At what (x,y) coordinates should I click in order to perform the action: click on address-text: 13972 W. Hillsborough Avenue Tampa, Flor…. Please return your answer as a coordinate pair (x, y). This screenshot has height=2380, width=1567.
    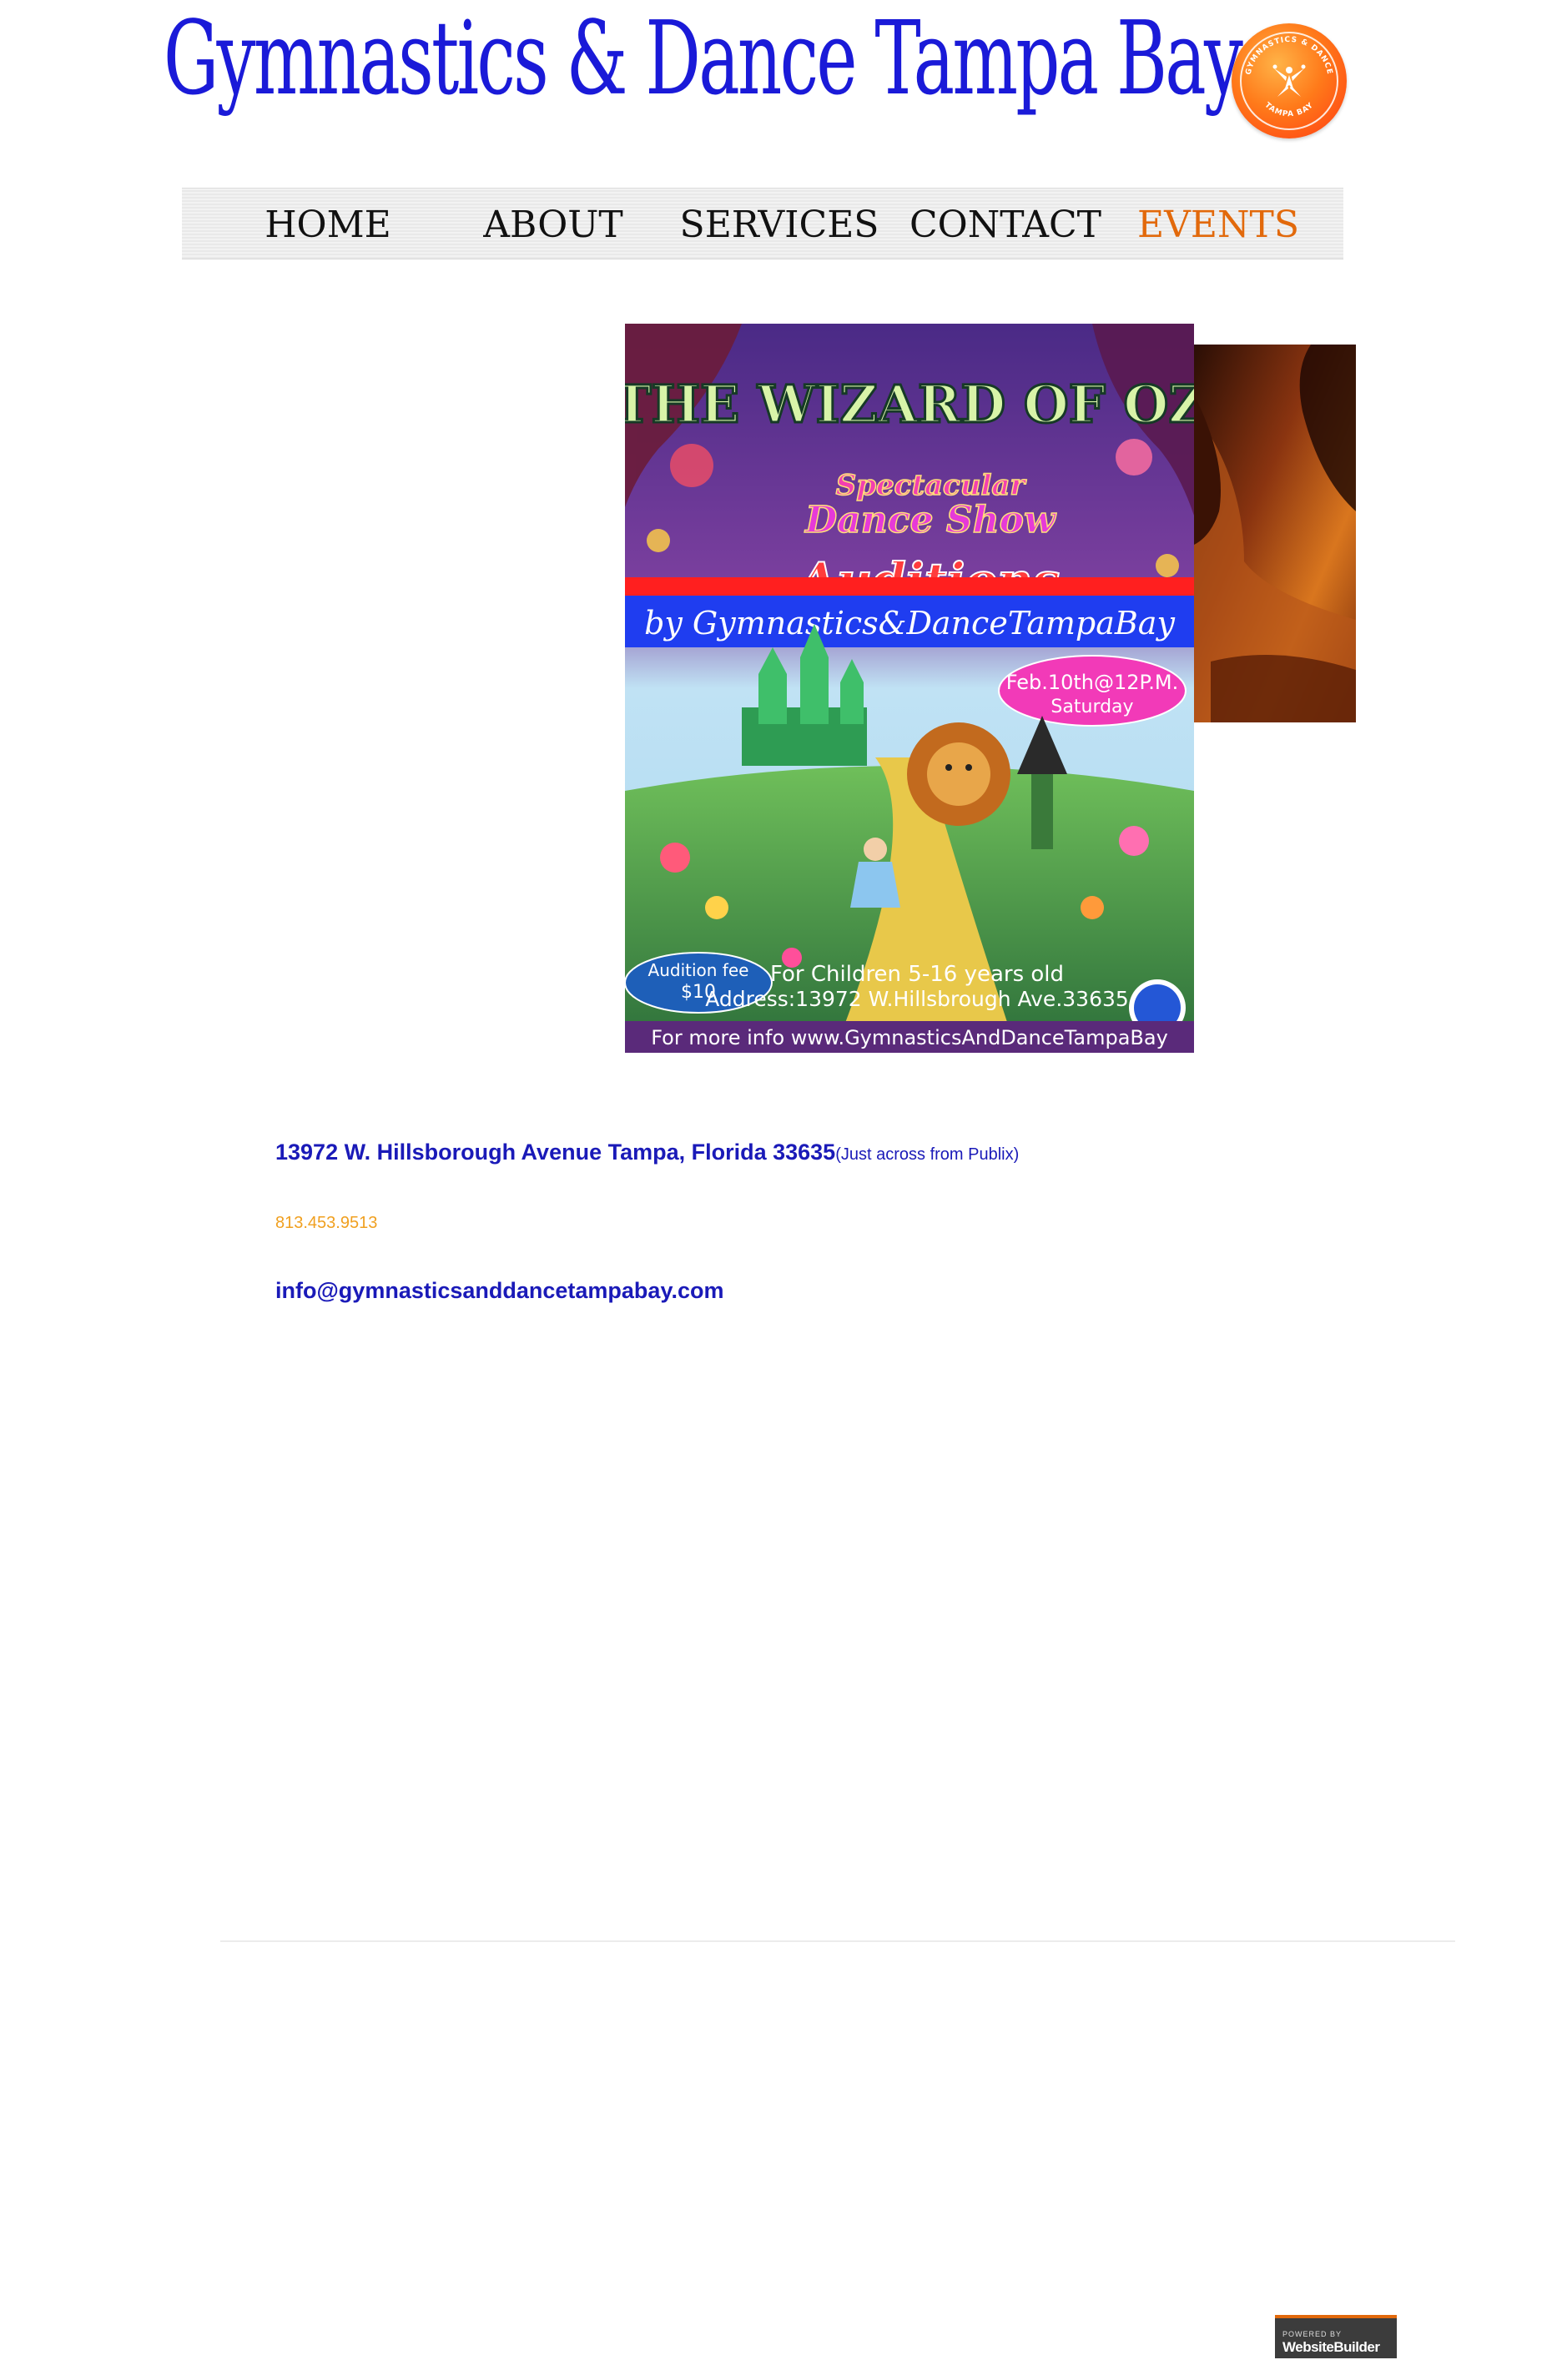
    Looking at the image, I should click on (555, 1152).